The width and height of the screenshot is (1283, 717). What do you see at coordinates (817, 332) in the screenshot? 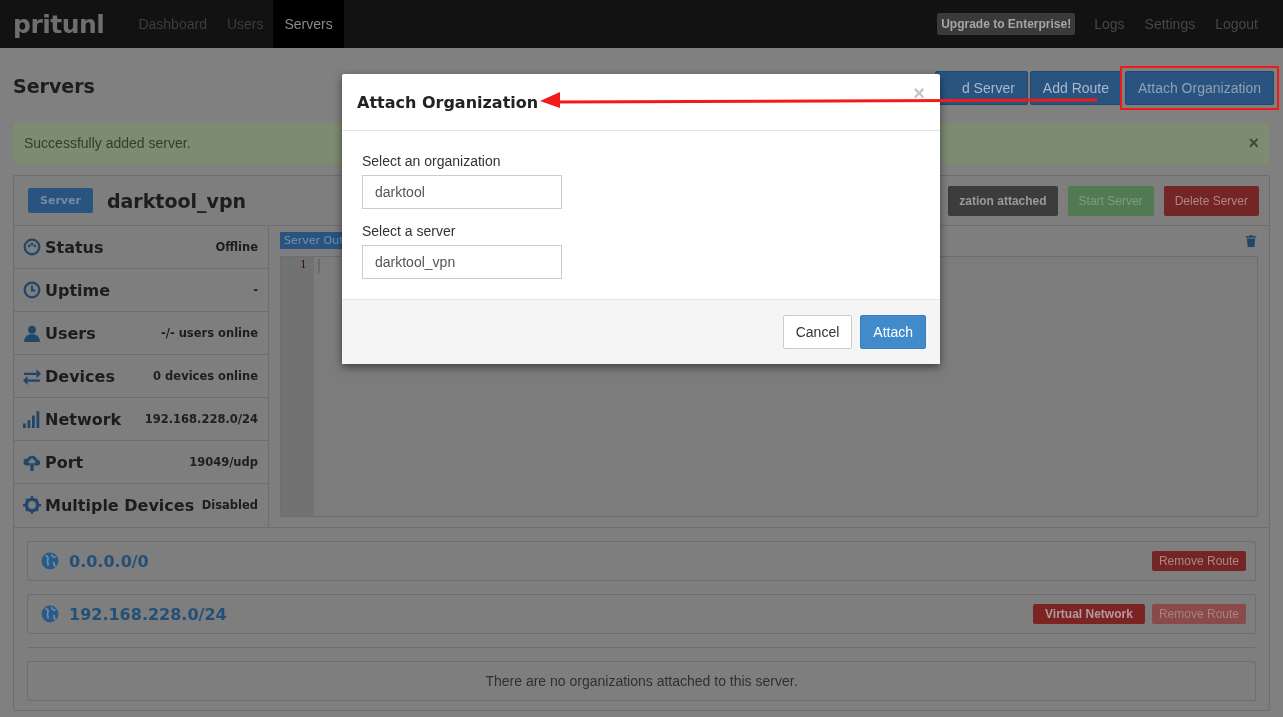
I see `cancel-button: Cancel` at bounding box center [817, 332].